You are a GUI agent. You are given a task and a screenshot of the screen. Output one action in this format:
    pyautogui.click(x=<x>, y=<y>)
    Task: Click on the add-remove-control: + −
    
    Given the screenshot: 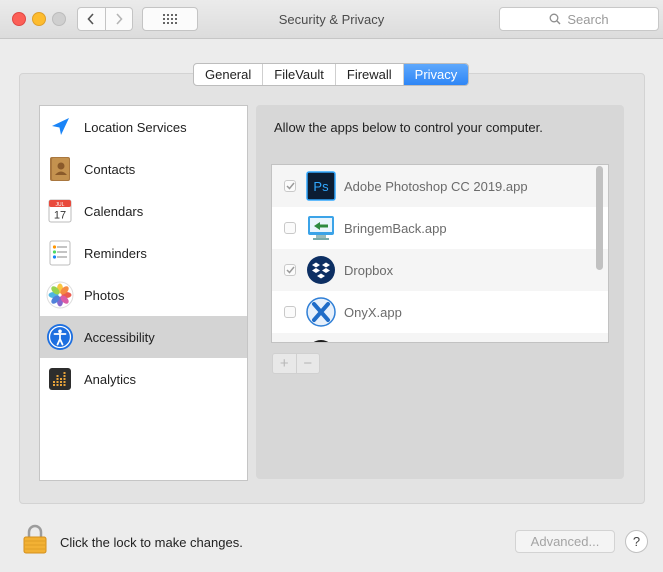 What is the action you would take?
    pyautogui.click(x=296, y=363)
    